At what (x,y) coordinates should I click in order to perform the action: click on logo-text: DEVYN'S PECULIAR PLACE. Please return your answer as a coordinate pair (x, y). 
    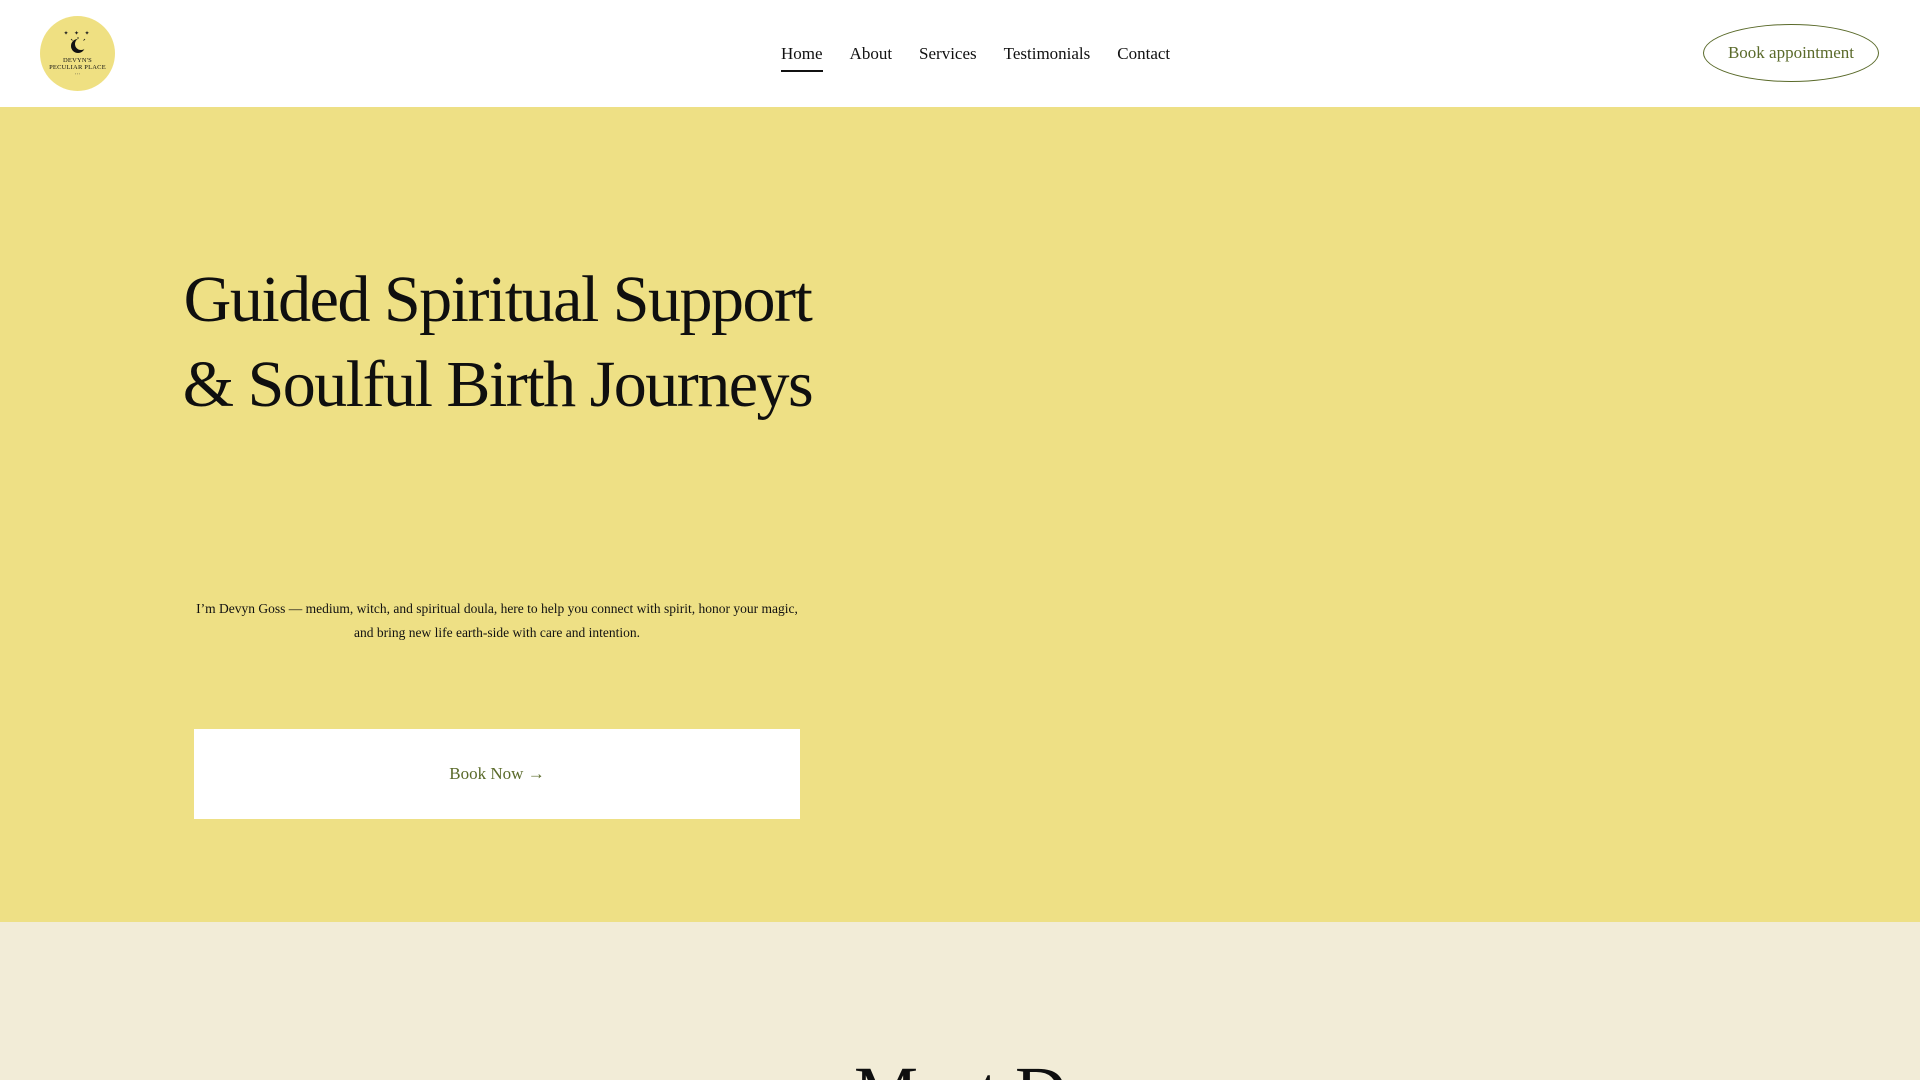
    Looking at the image, I should click on (77, 64).